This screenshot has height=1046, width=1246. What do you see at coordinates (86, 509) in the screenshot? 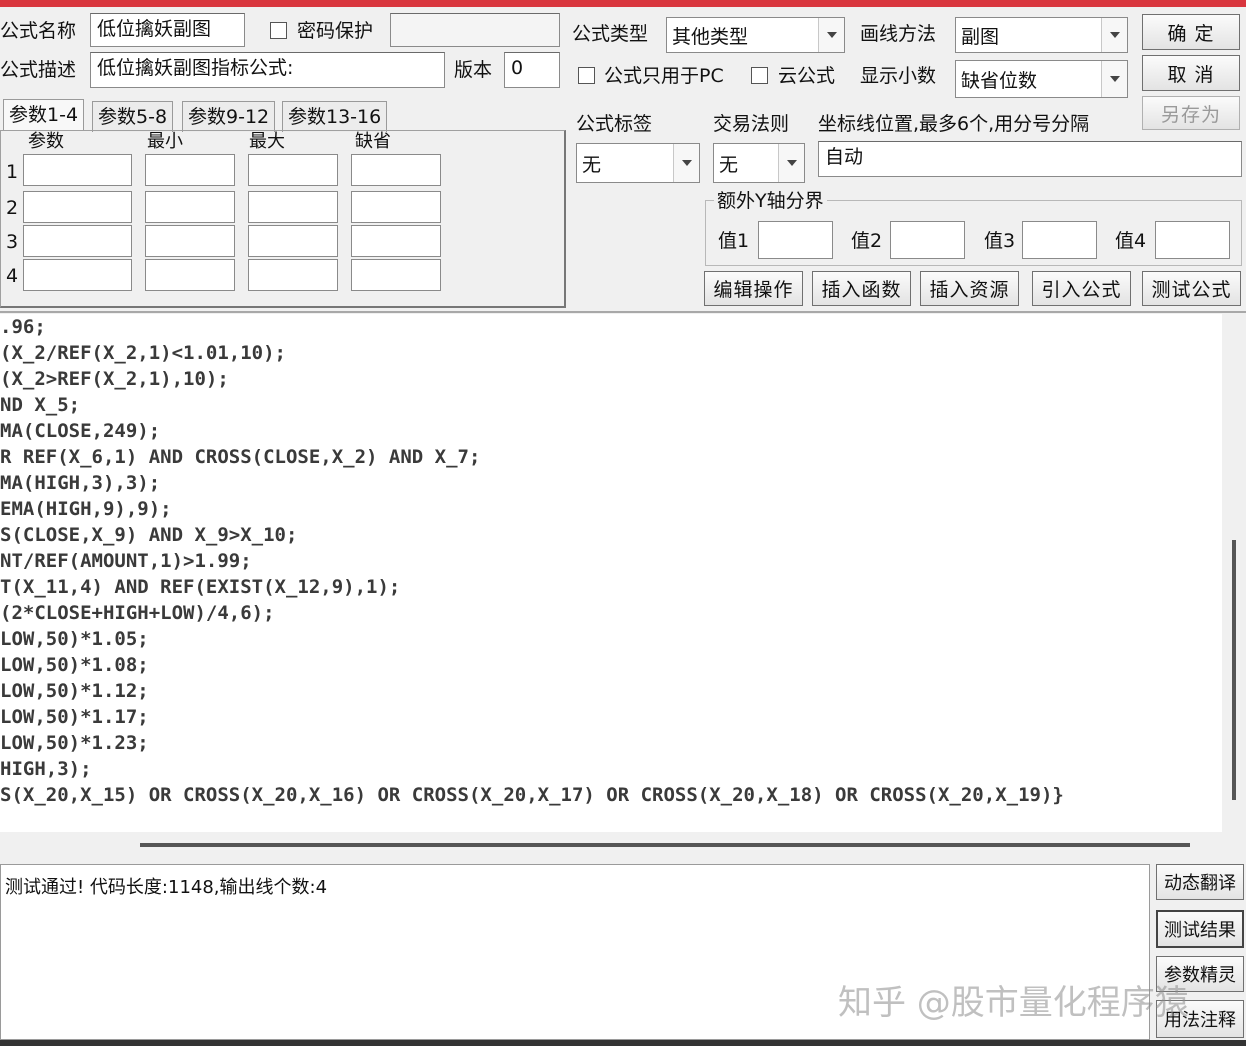
I see `code-line: EMA(HIGH,9),9);` at bounding box center [86, 509].